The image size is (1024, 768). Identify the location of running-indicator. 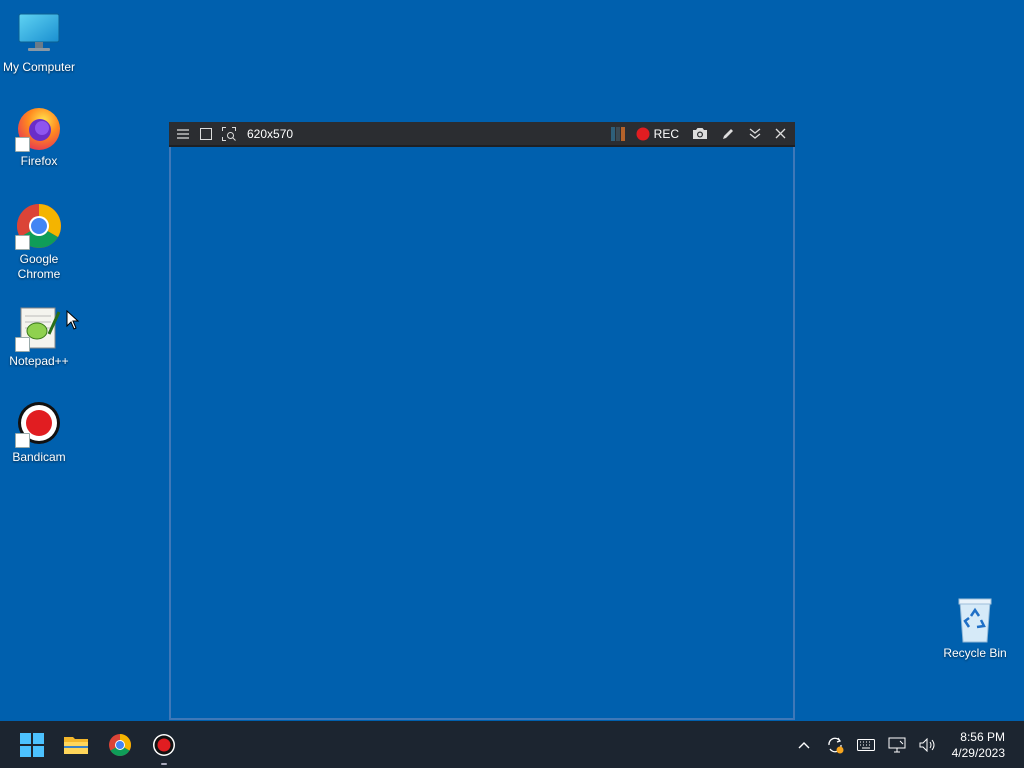
(164, 763).